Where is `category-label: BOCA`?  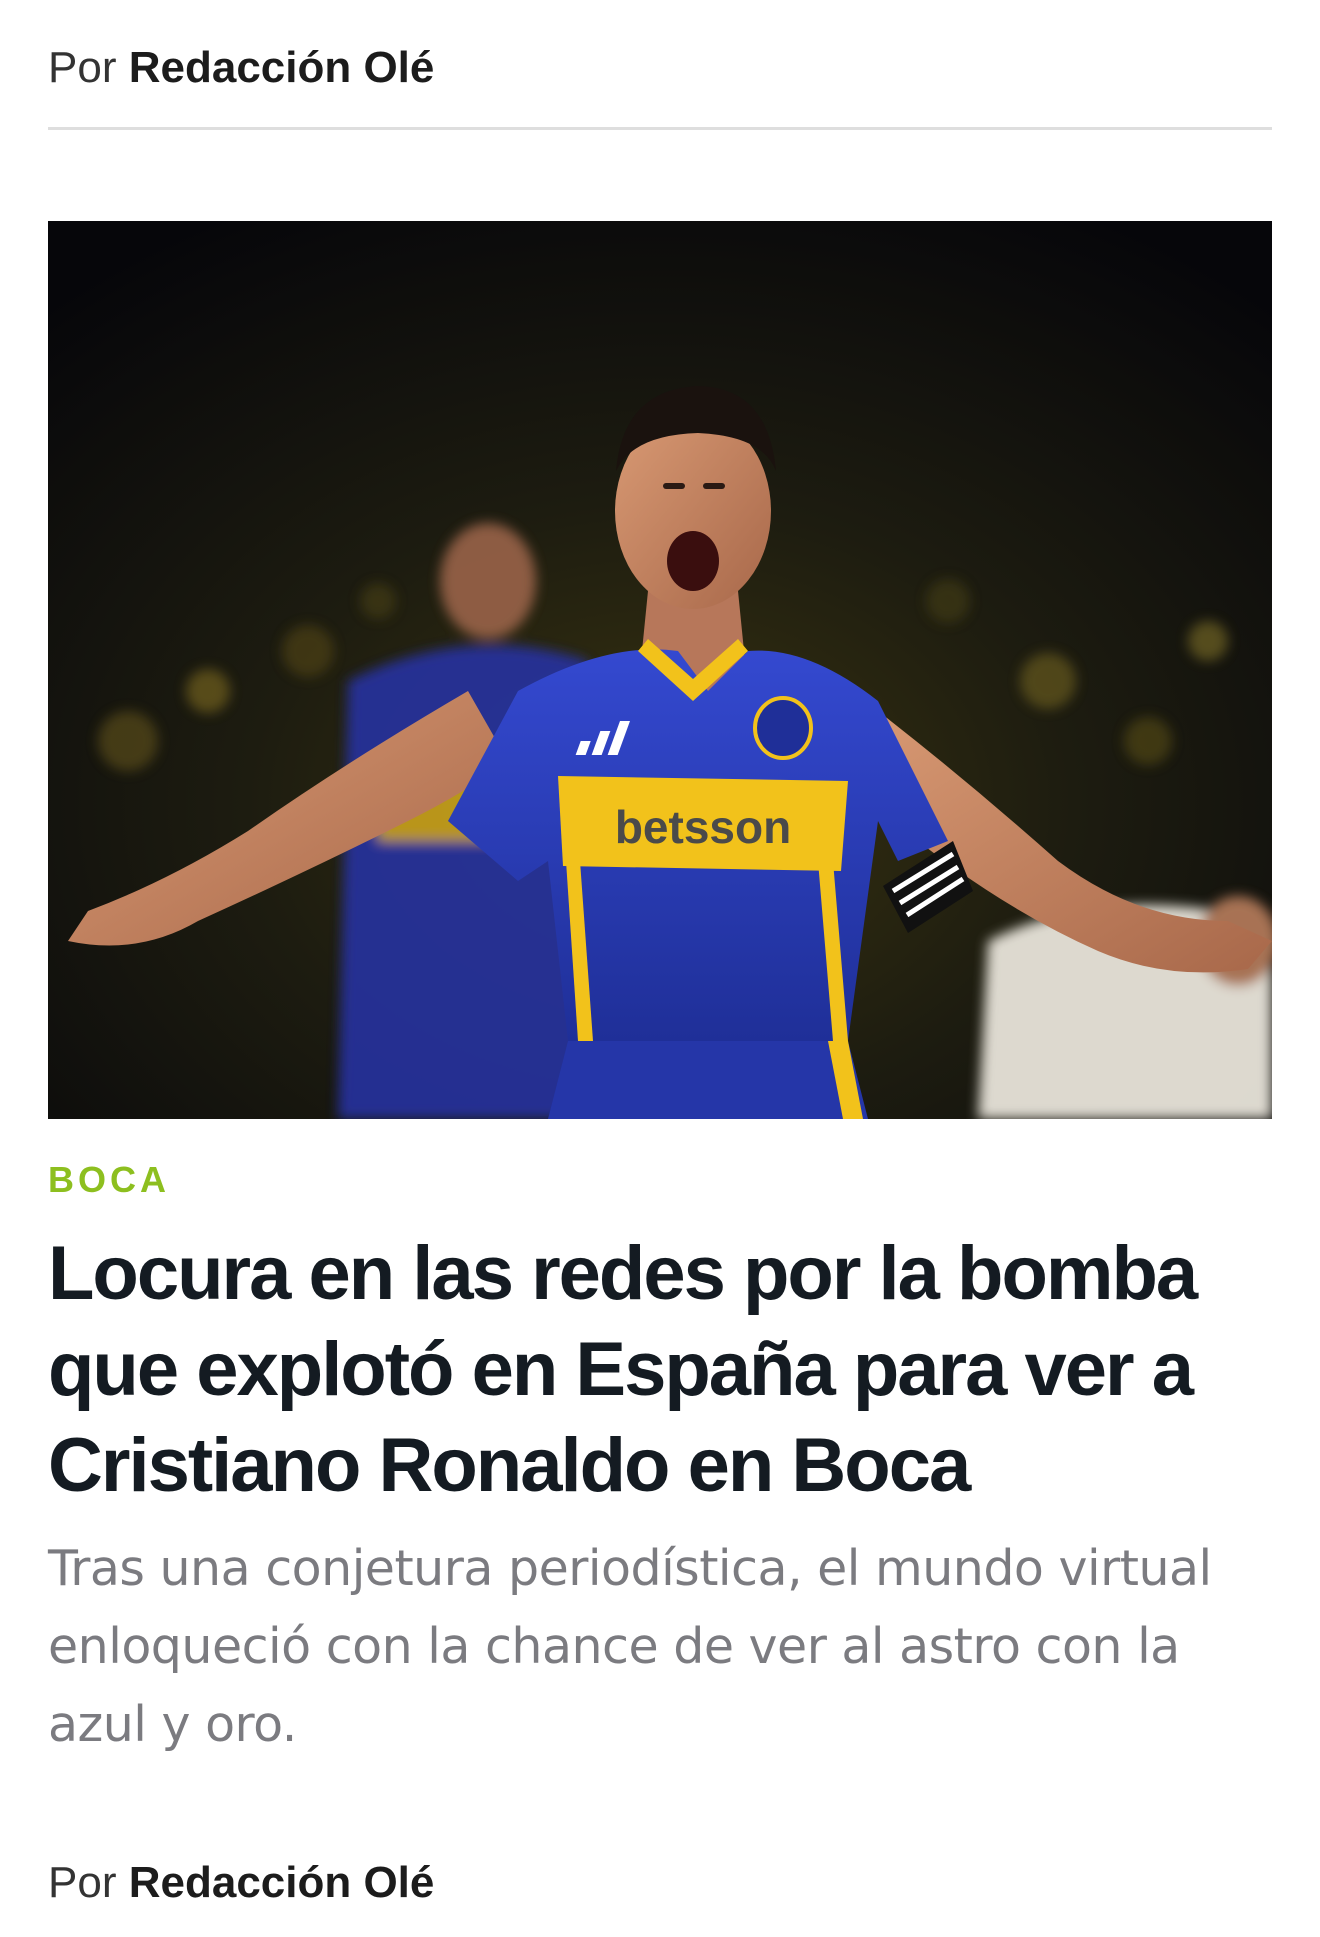
category-label: BOCA is located at coordinates (109, 1180).